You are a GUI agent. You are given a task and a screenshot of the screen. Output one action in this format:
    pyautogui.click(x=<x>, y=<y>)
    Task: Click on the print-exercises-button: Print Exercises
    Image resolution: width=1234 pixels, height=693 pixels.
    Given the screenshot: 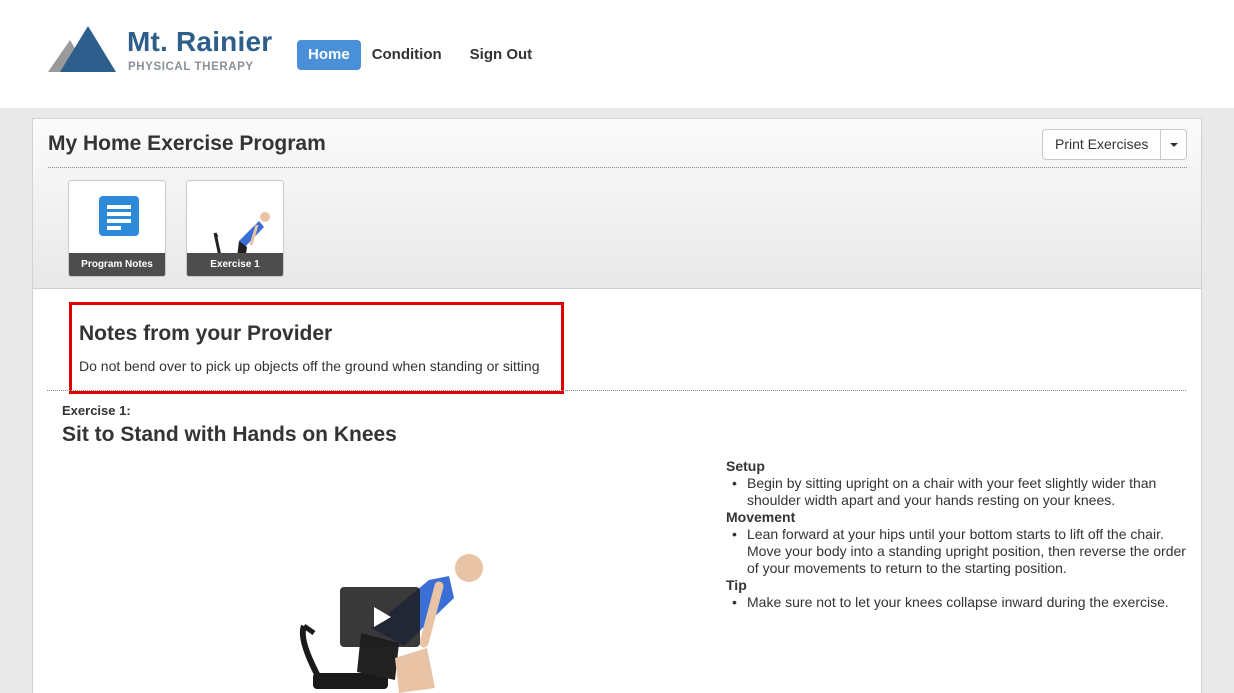 What is the action you would take?
    pyautogui.click(x=1101, y=144)
    